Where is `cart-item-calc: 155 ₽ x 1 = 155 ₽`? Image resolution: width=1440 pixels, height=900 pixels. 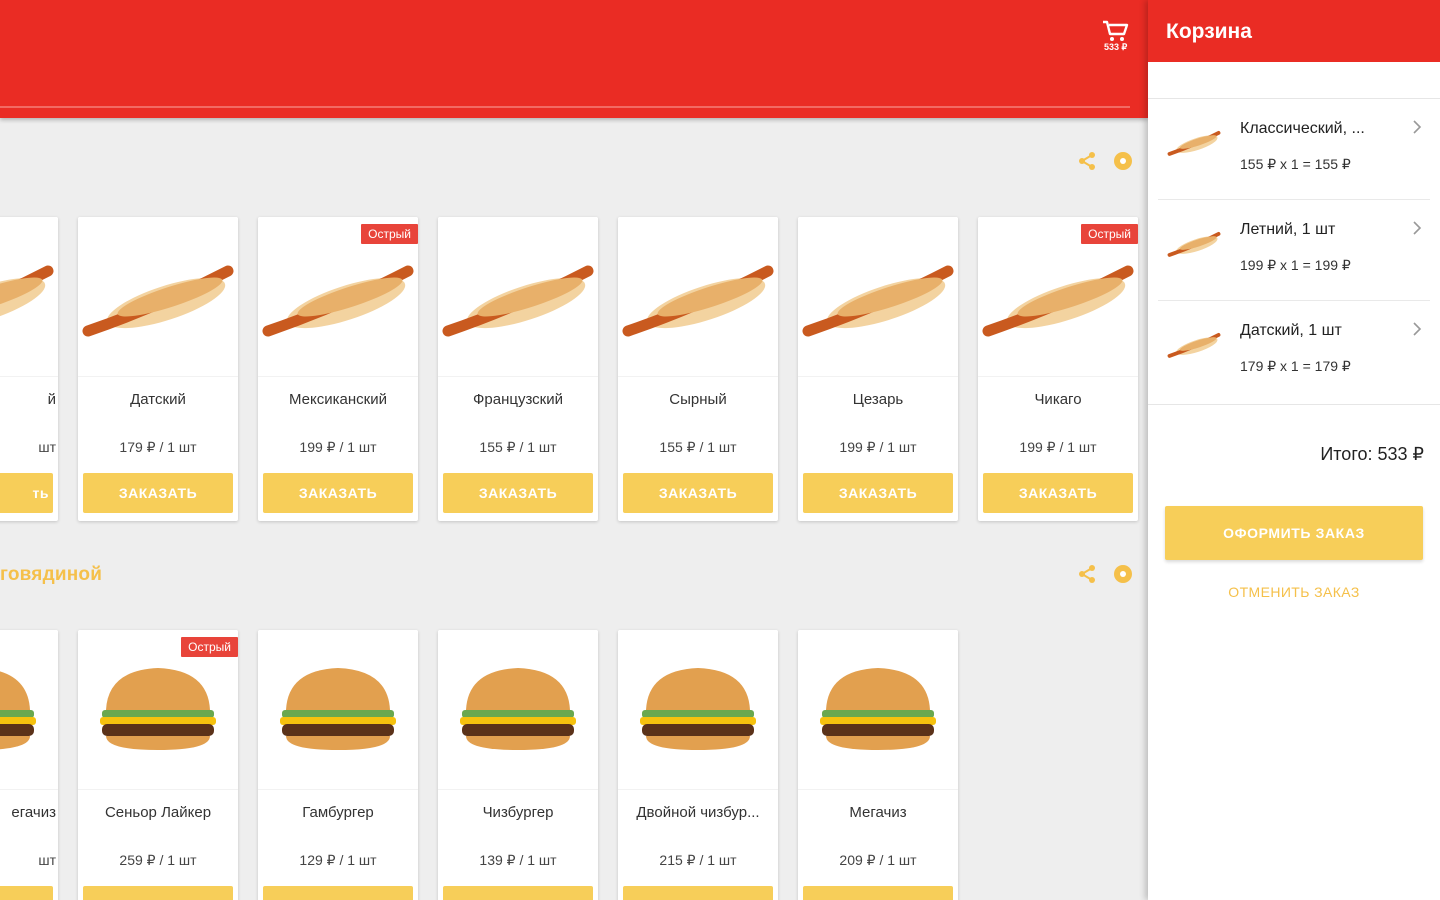 cart-item-calc: 155 ₽ x 1 = 155 ₽ is located at coordinates (1295, 164).